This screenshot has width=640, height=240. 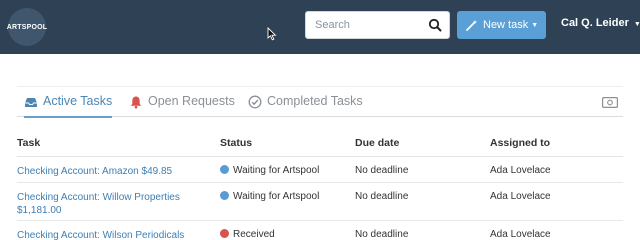 I want to click on search-icon, so click(x=435, y=25).